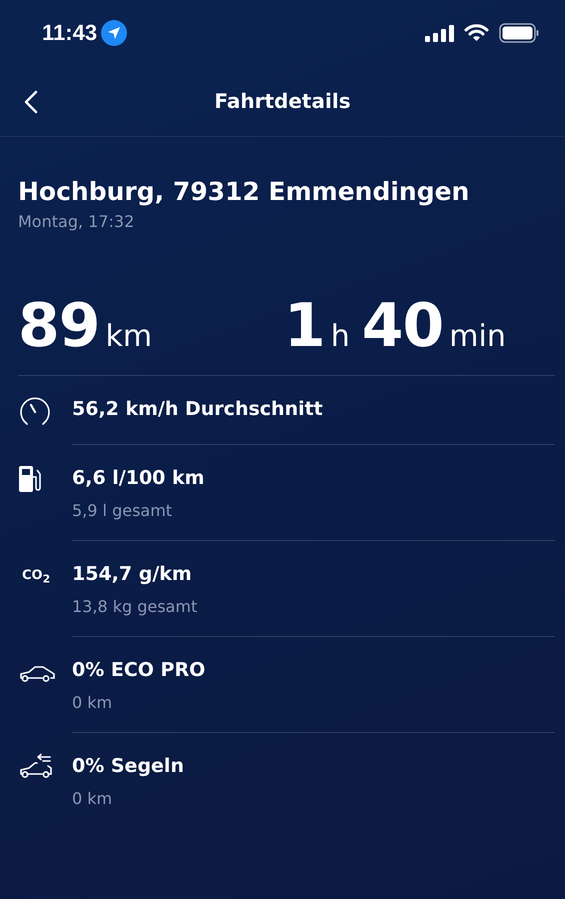 The height and width of the screenshot is (899, 565). Describe the element at coordinates (36, 602) in the screenshot. I see `co2-icon: CO$_{2}$` at that location.